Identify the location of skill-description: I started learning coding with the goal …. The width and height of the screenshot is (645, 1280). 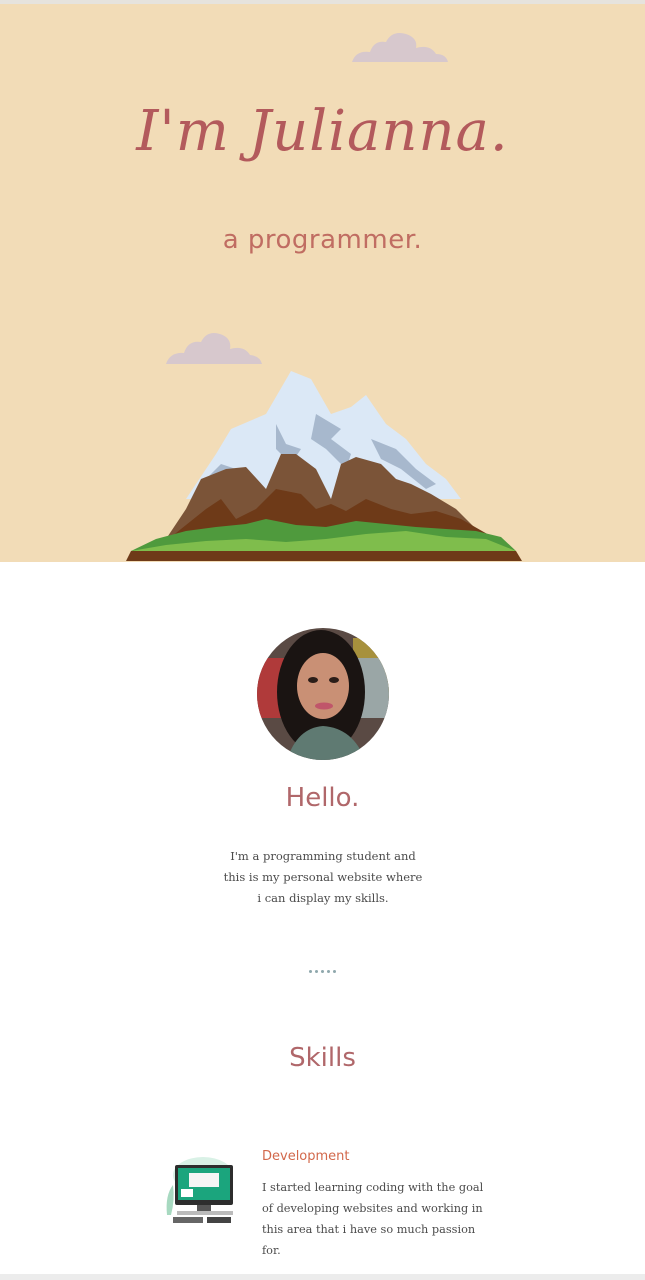
(373, 1219).